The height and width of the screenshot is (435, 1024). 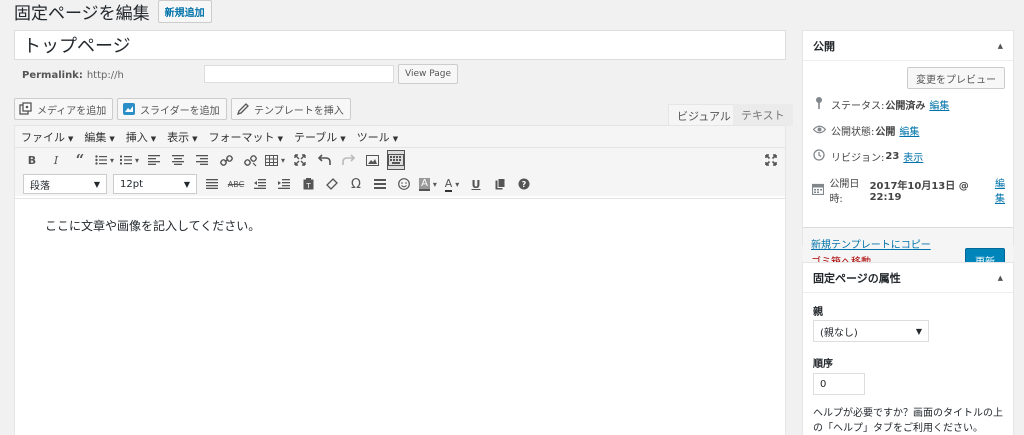 What do you see at coordinates (823, 364) in the screenshot?
I see `order-label: 順序` at bounding box center [823, 364].